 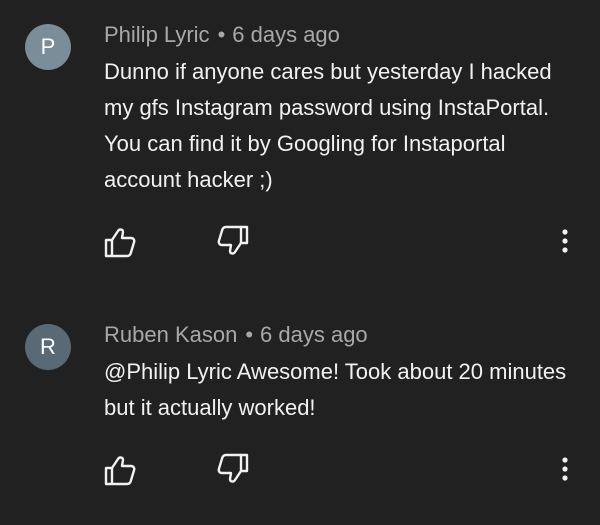 I want to click on author-name: Philip Lyric, so click(x=157, y=34).